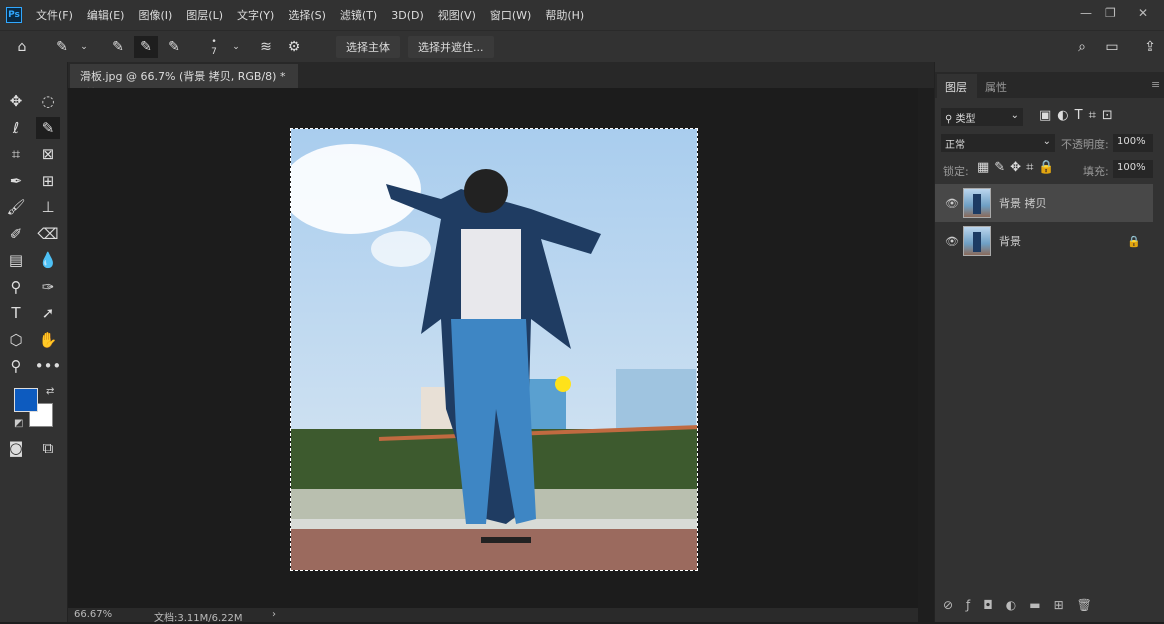 The width and height of the screenshot is (1164, 624). I want to click on menu-edit: 编辑(E), so click(106, 15).